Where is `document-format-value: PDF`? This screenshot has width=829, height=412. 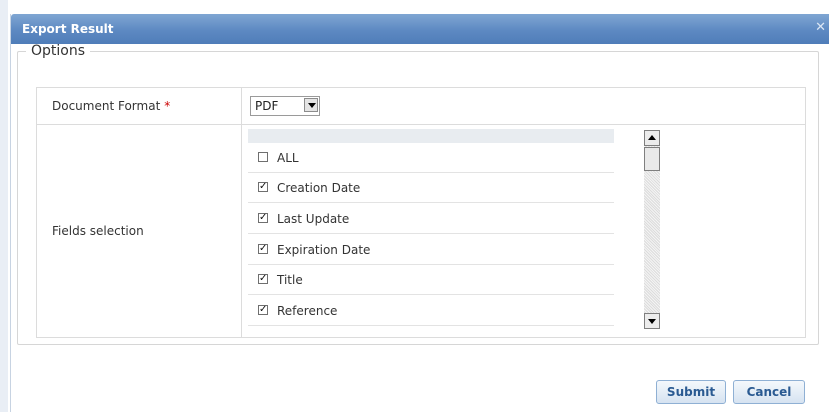 document-format-value: PDF is located at coordinates (267, 106).